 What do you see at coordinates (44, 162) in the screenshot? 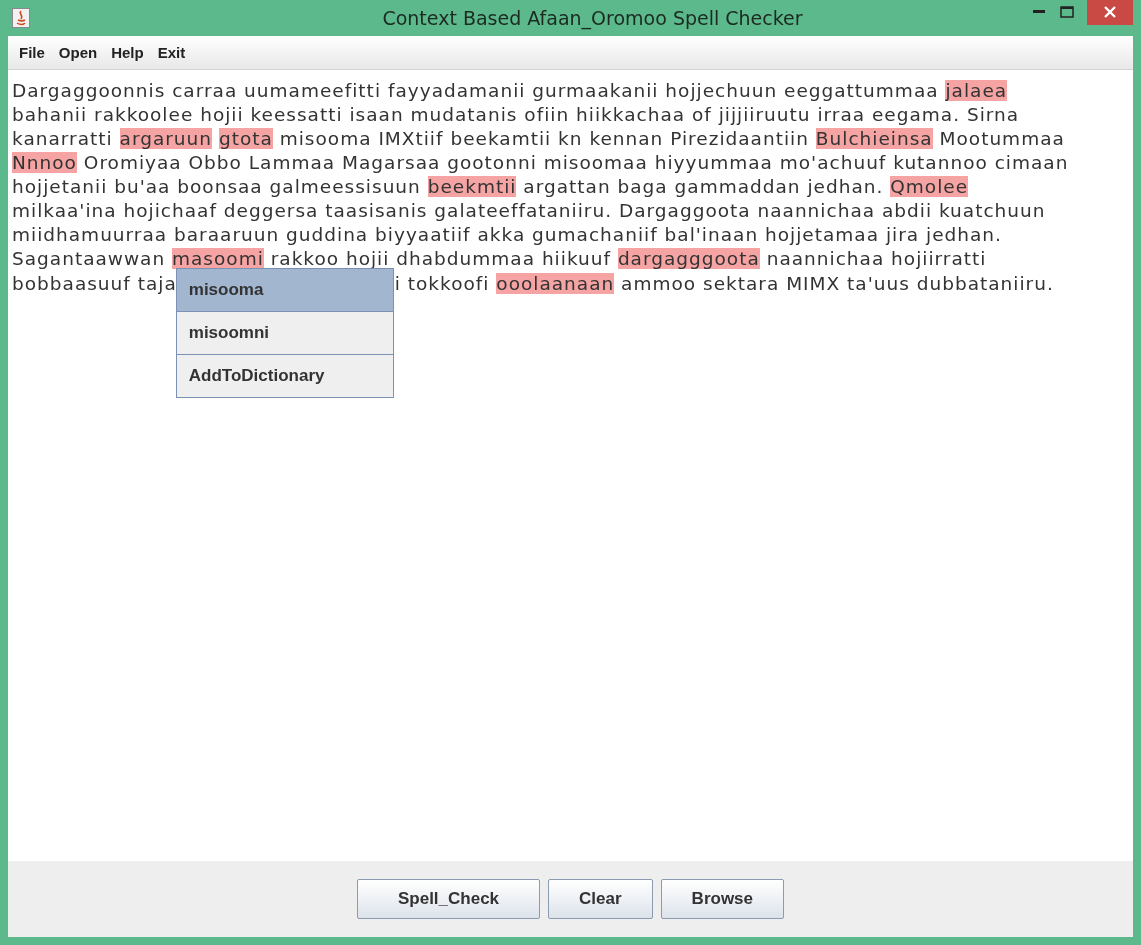
I see `misspelled-word: Nnnoo` at bounding box center [44, 162].